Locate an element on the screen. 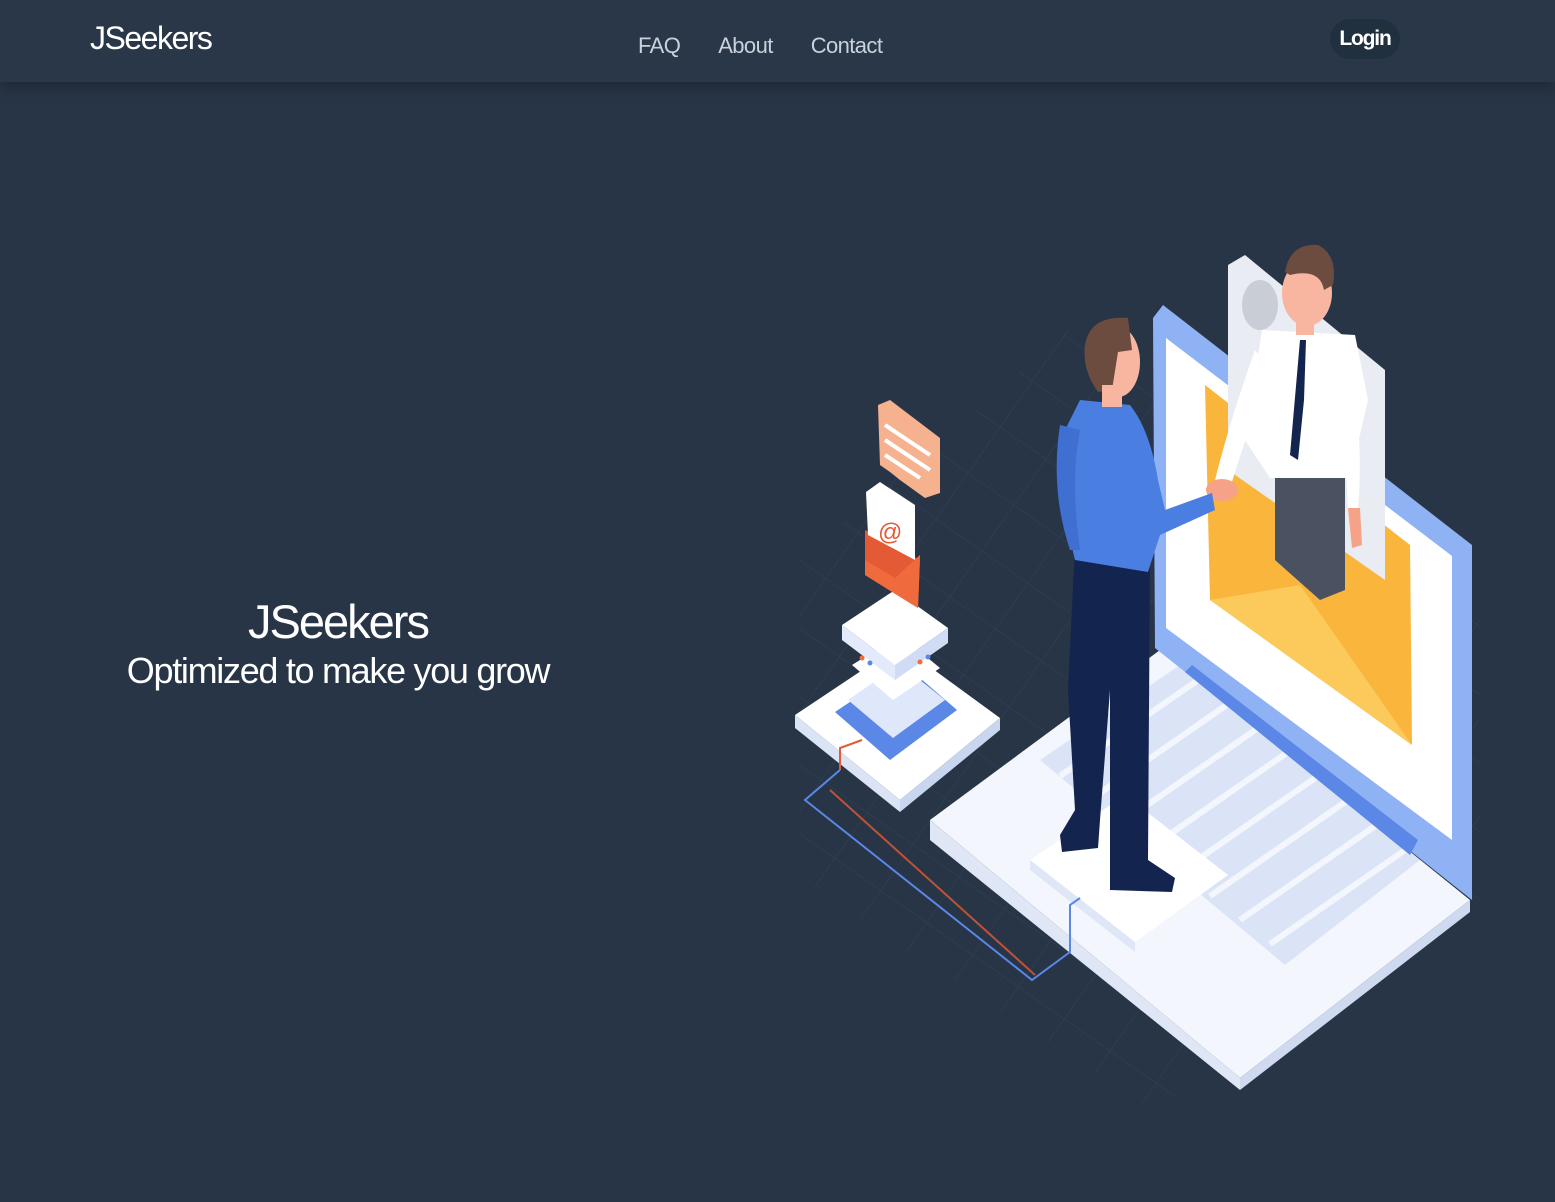 This screenshot has width=1555, height=1202. nav-link-faq: FAQ is located at coordinates (659, 46).